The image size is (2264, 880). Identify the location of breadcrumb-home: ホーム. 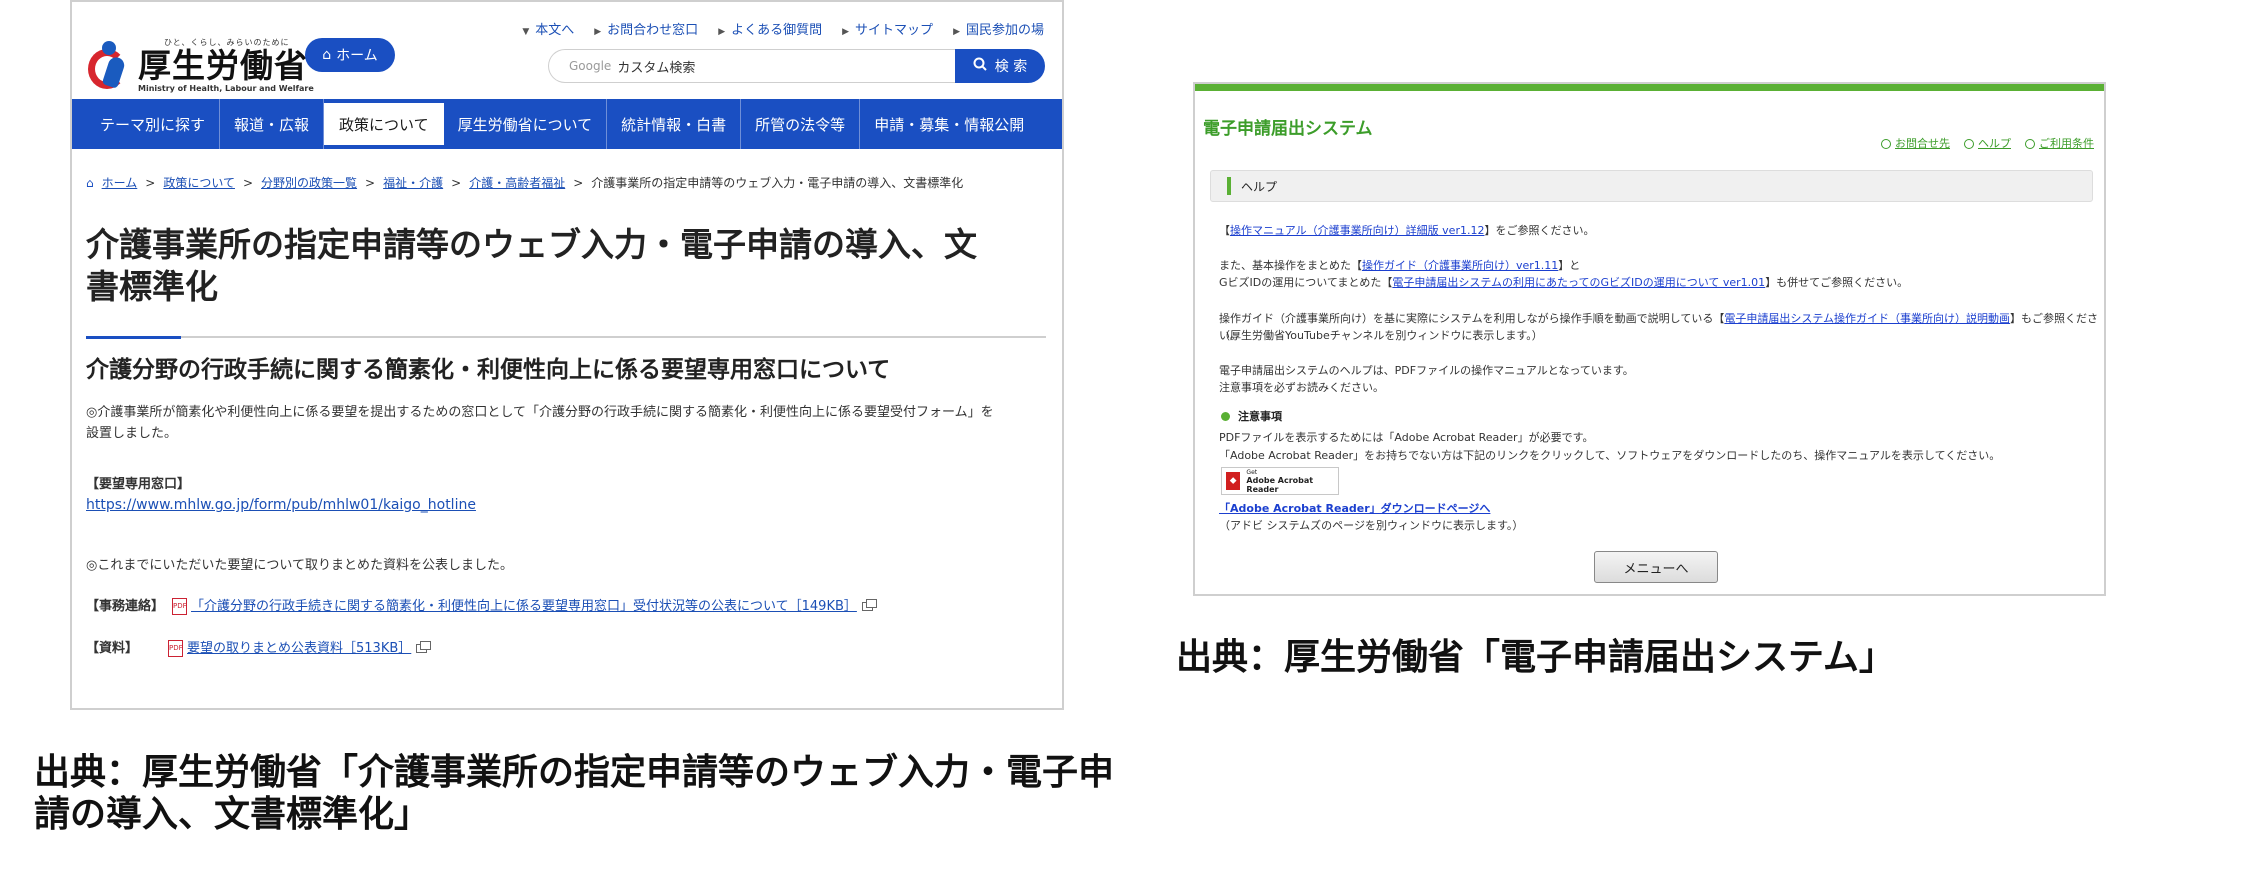
(120, 182).